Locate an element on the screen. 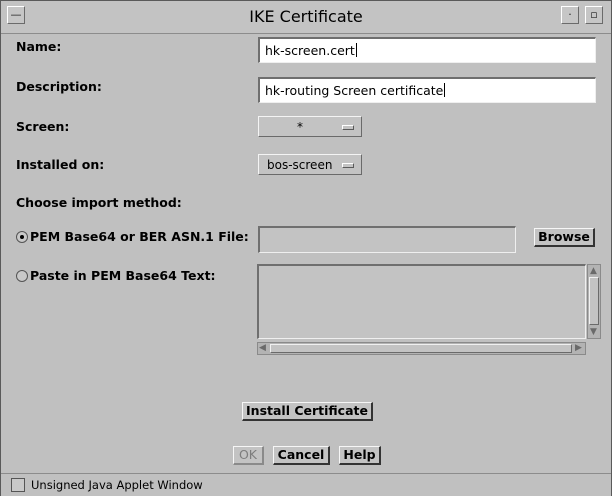 This screenshot has height=496, width=612. maximize-icon: ▫ is located at coordinates (594, 14).